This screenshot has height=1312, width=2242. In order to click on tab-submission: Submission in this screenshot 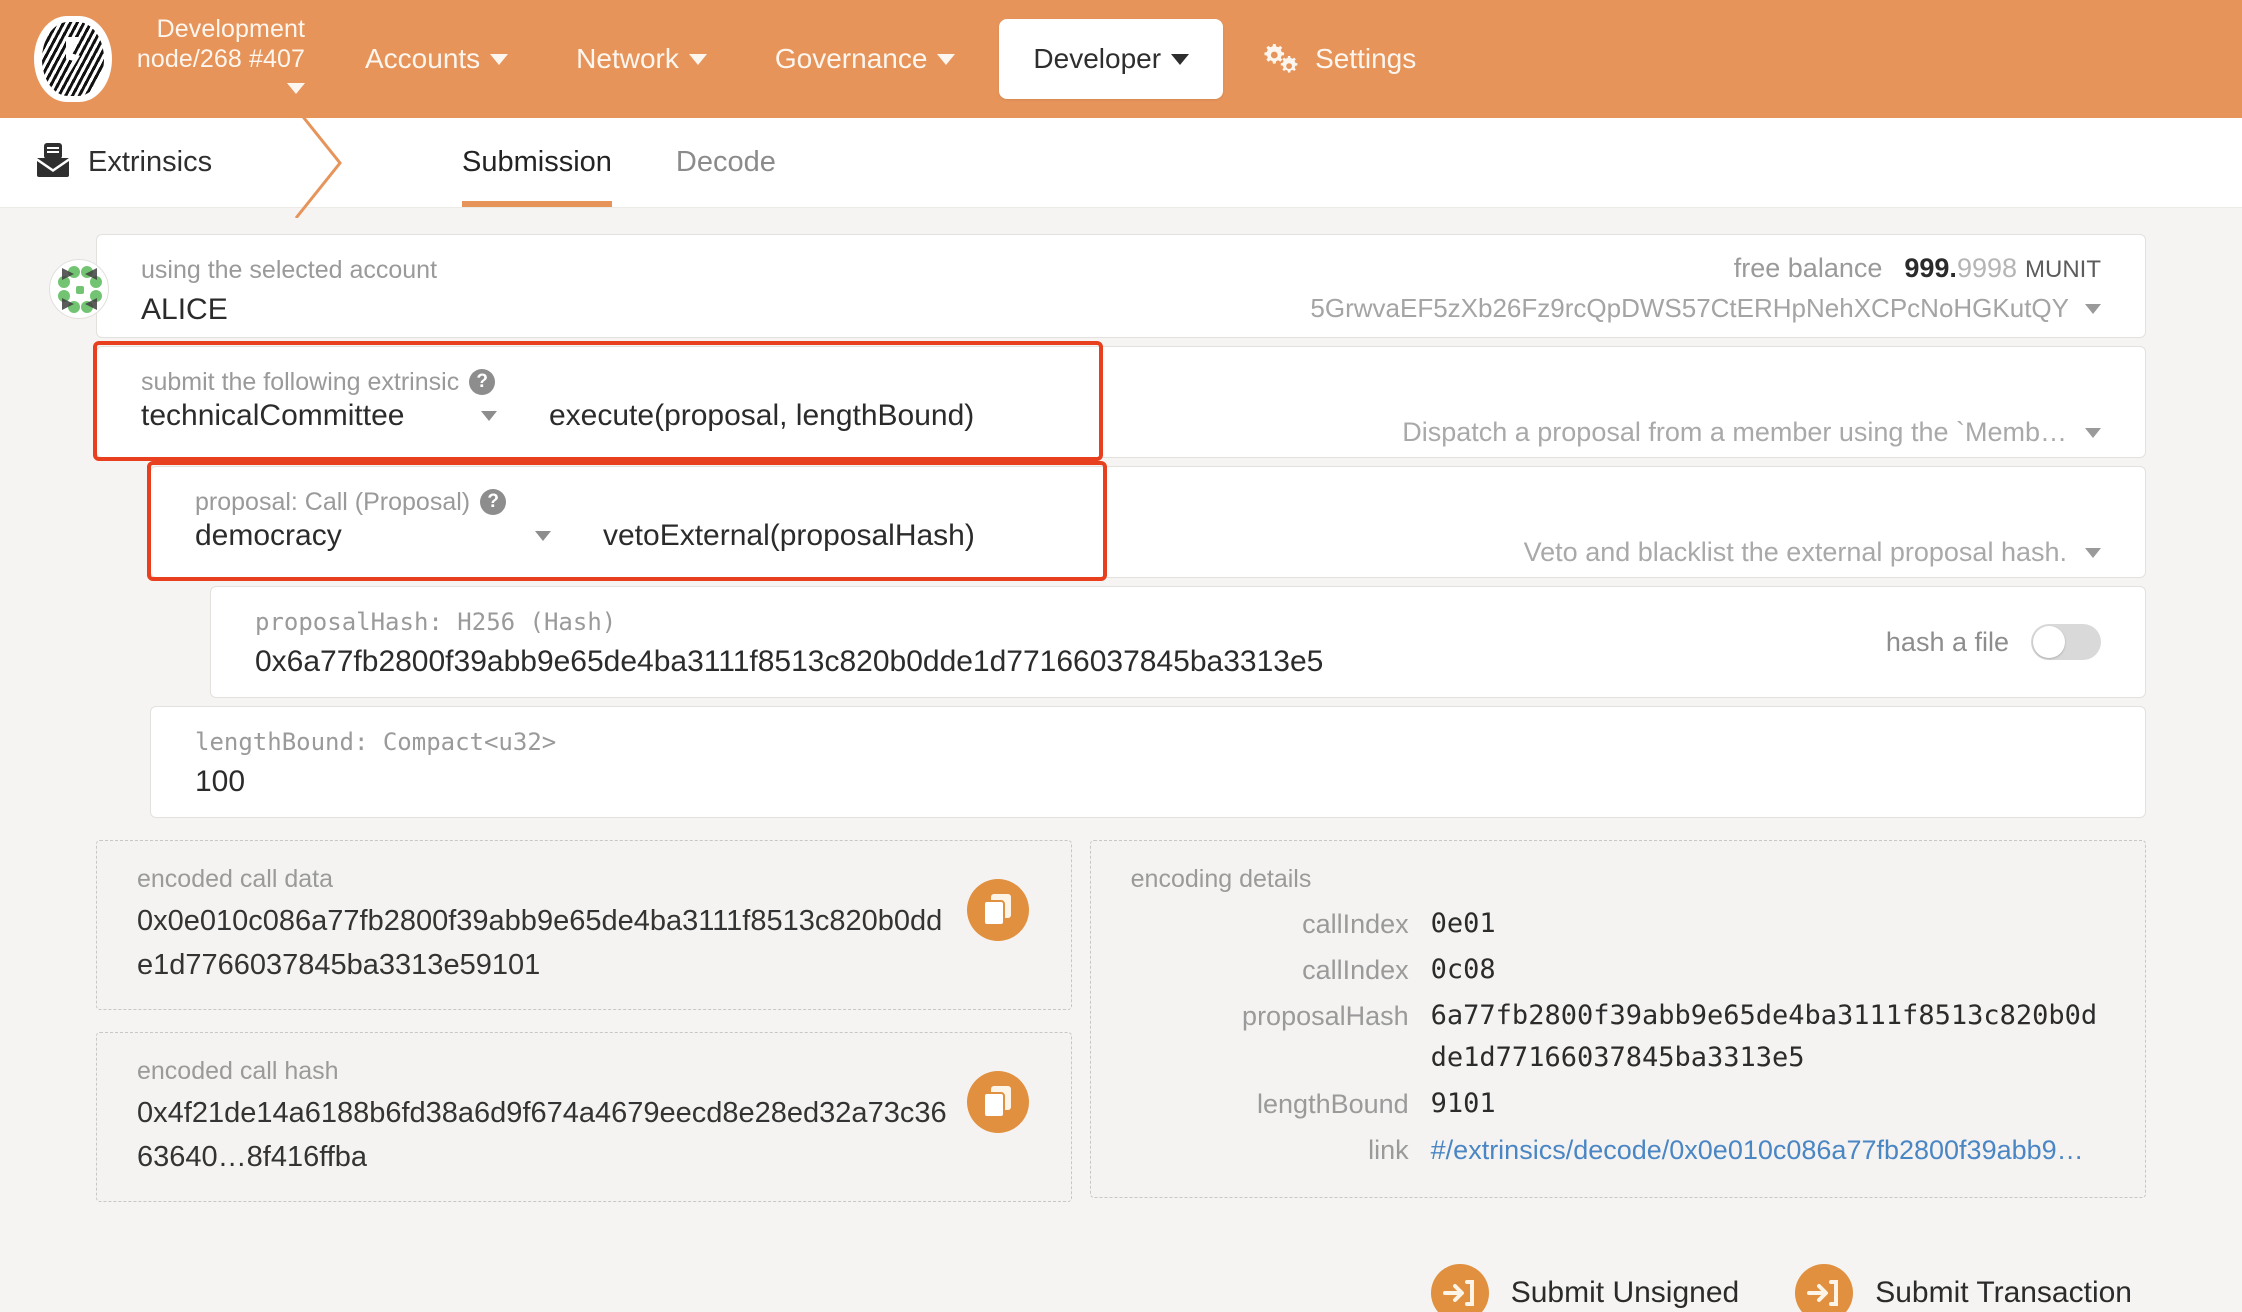, I will do `click(537, 162)`.